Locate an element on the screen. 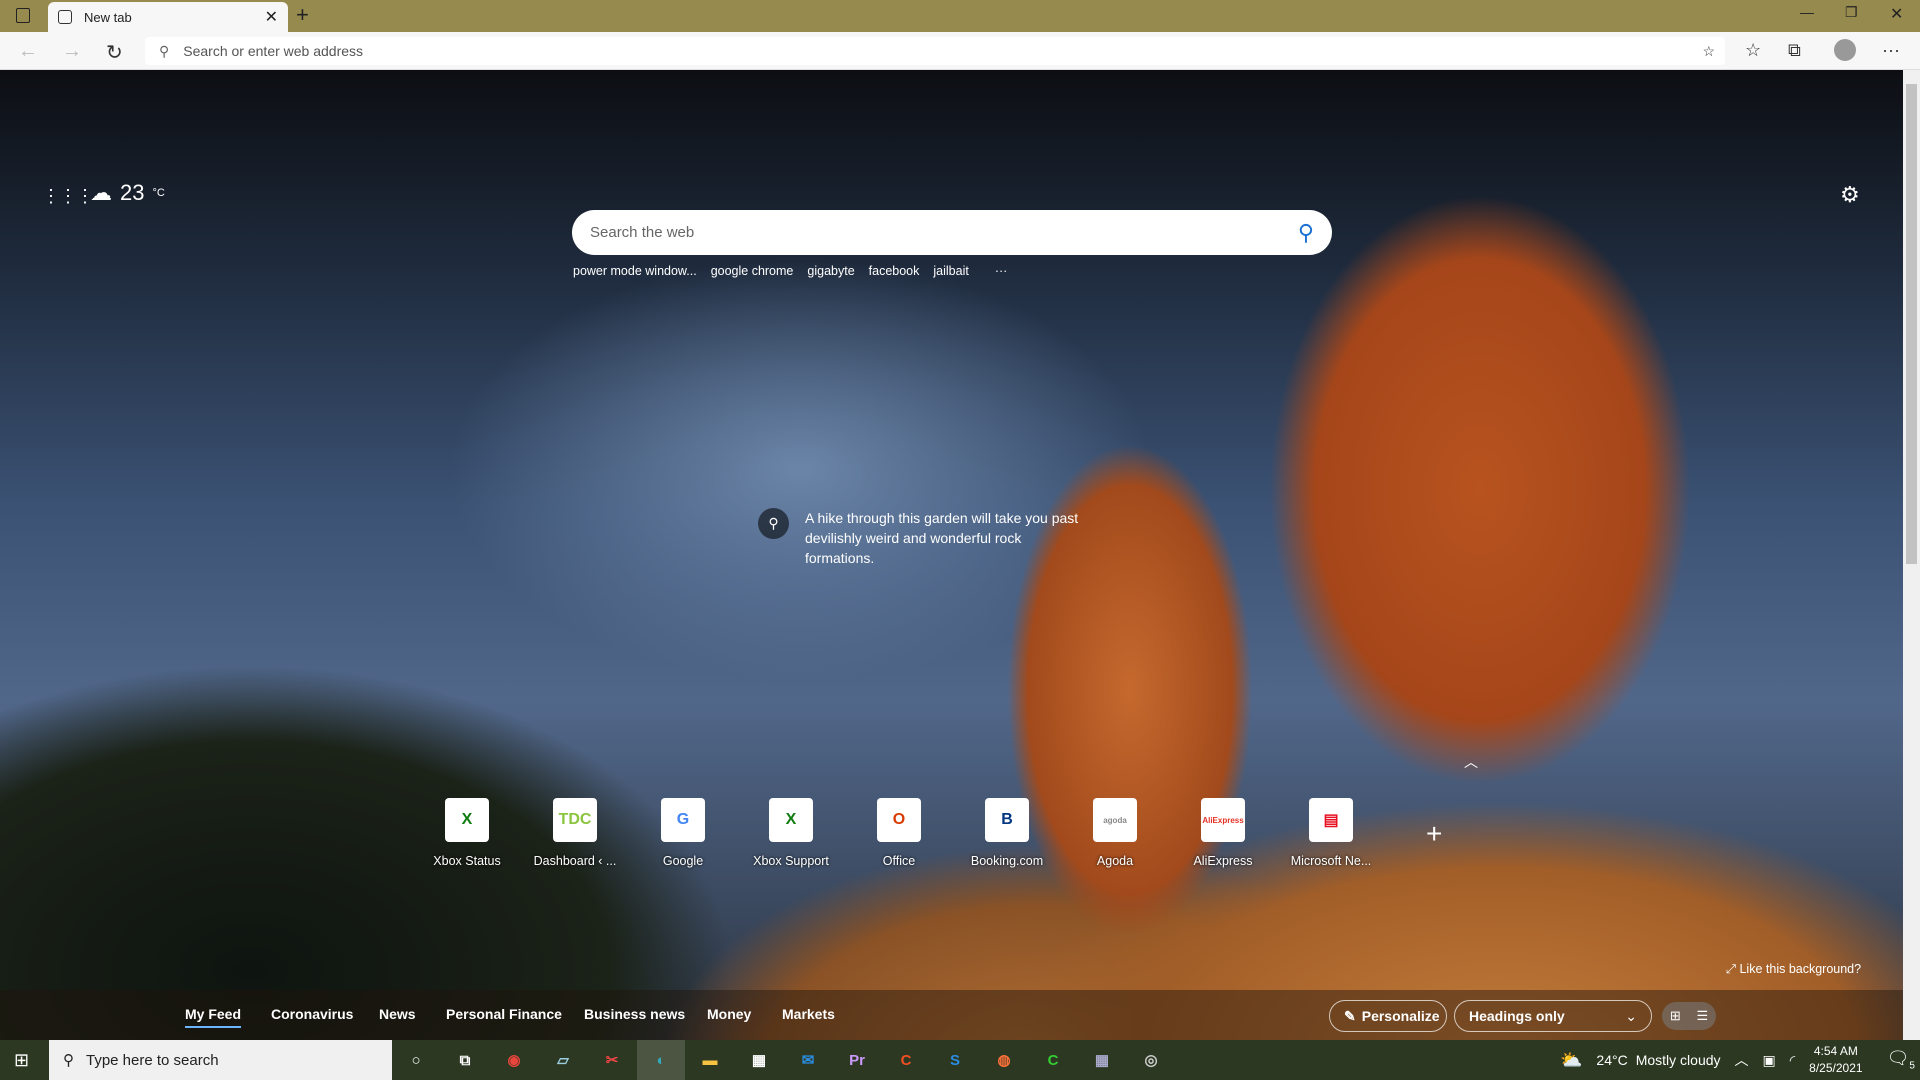 This screenshot has width=1920, height=1080. premiere-icon: Pr is located at coordinates (857, 1060).